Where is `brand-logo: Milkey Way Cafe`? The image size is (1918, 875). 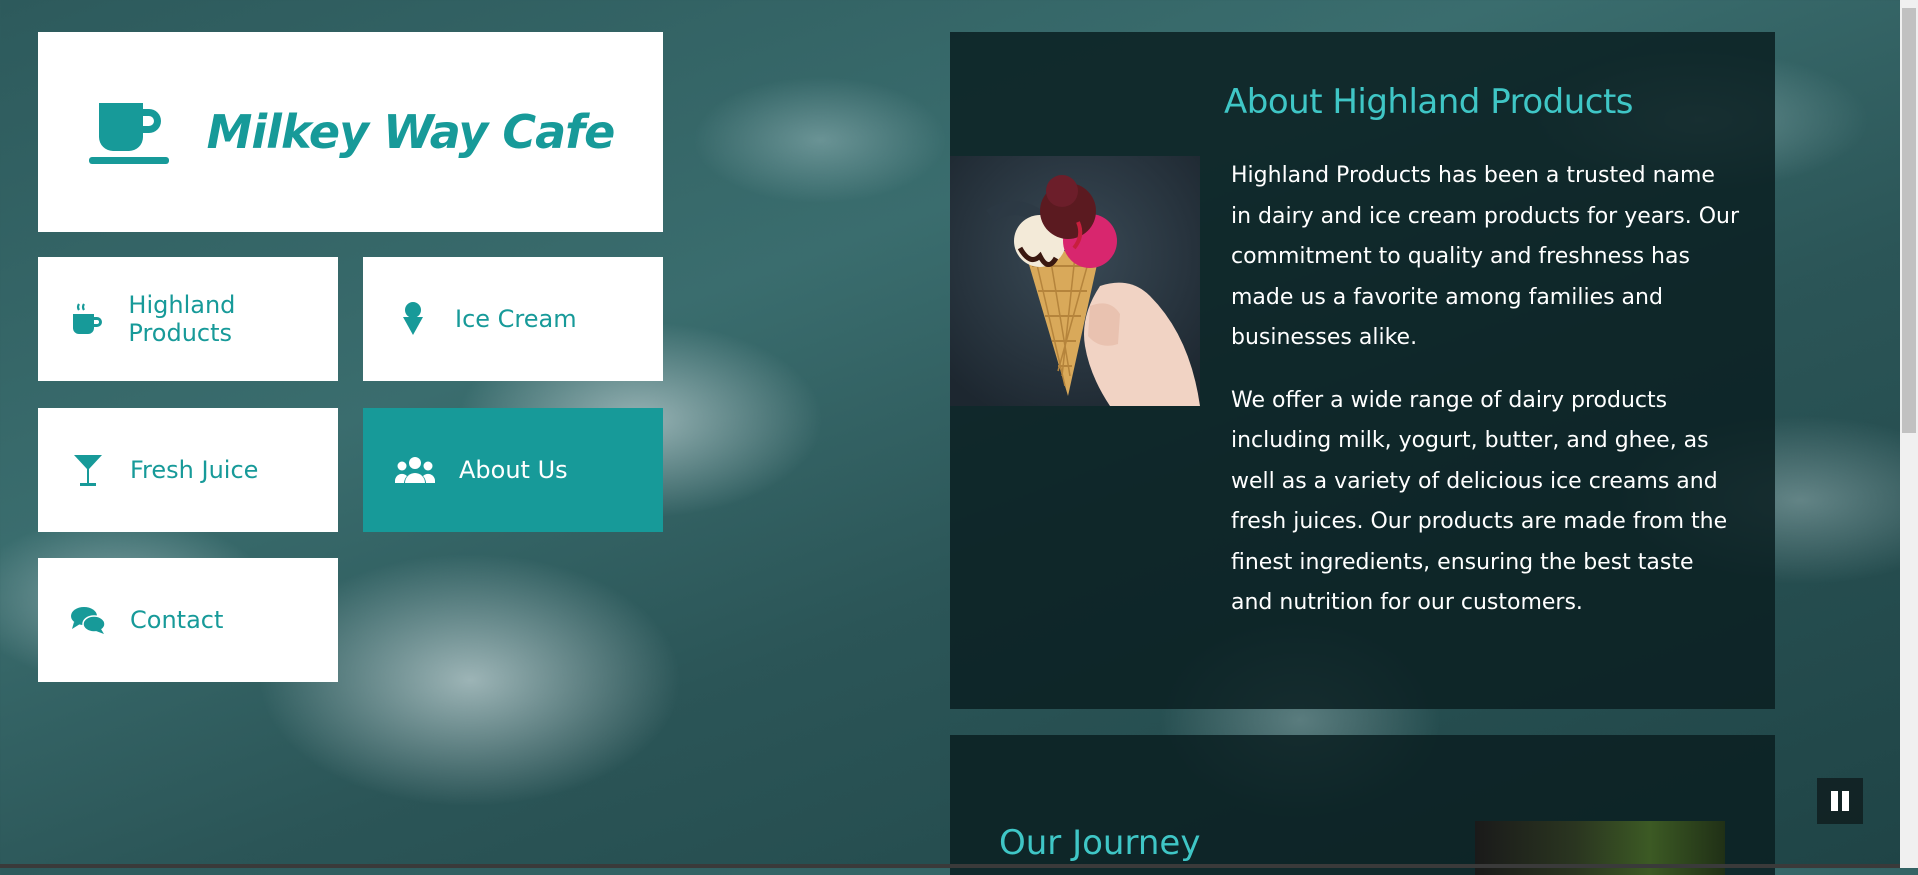
brand-logo: Milkey Way Cafe is located at coordinates (350, 132).